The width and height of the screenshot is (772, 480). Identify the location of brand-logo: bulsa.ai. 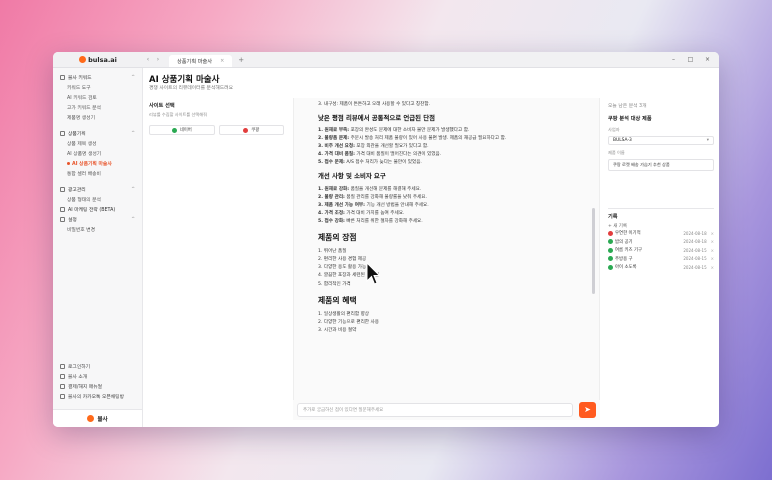
(98, 60).